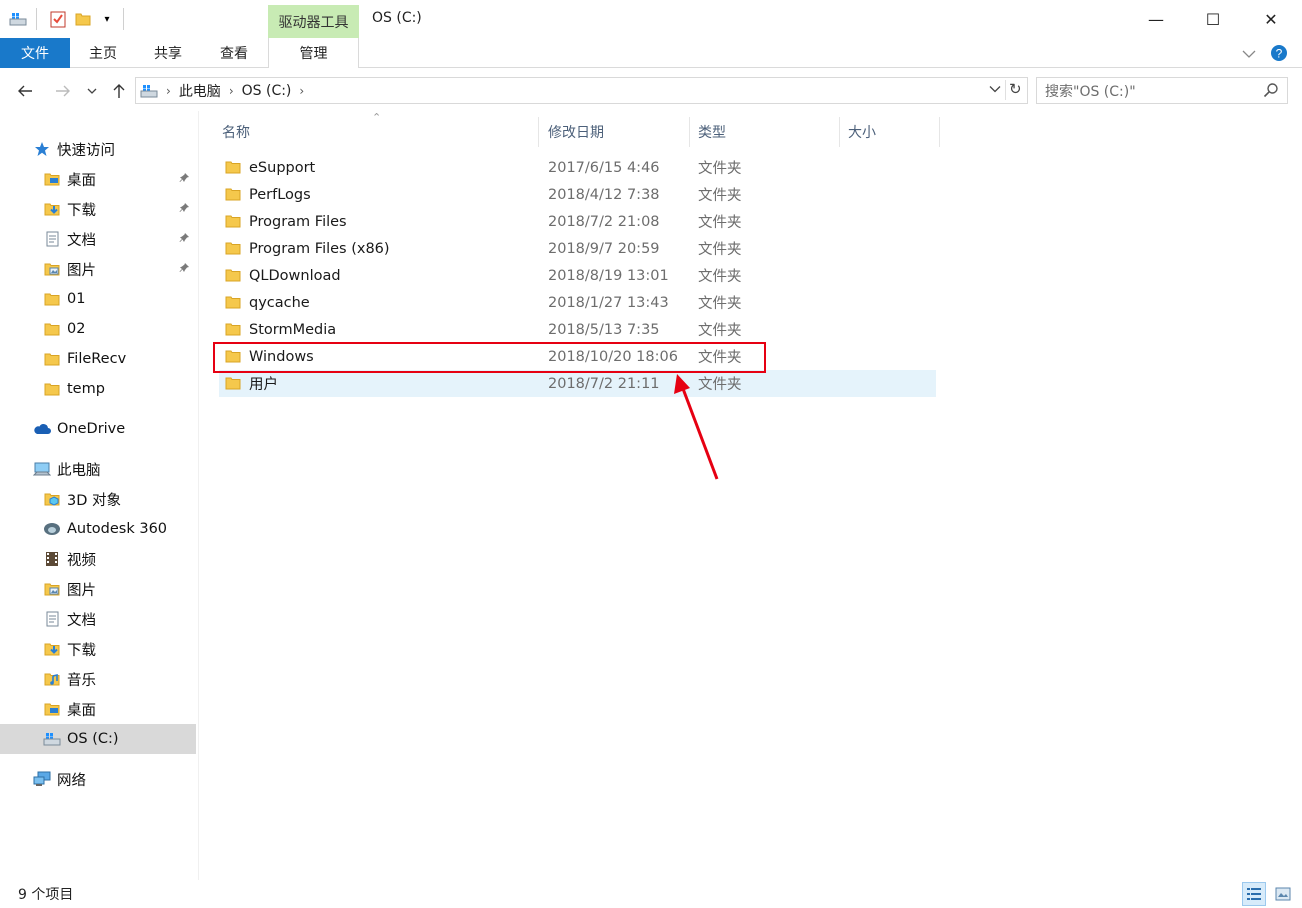  I want to click on nav-item: 视频, so click(98, 559).